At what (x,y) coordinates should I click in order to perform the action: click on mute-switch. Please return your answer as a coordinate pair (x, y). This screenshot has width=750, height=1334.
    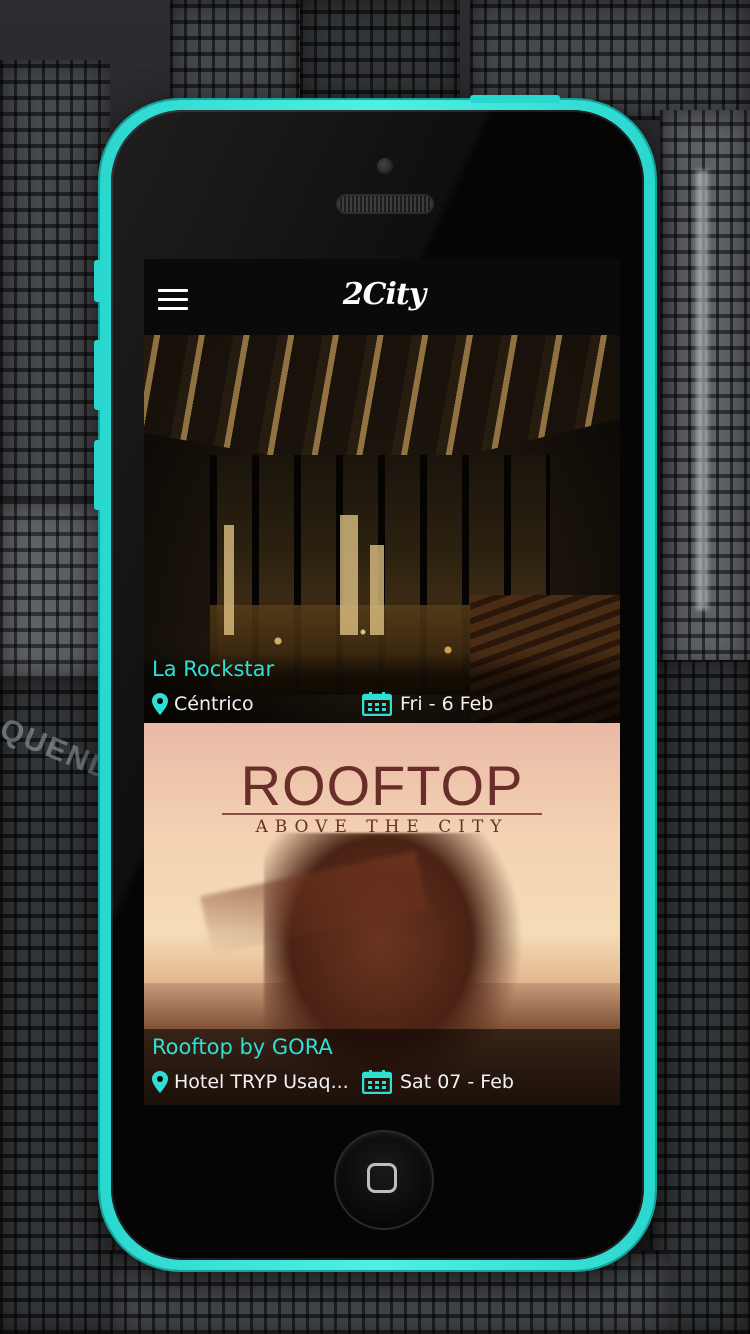
    Looking at the image, I should click on (98, 281).